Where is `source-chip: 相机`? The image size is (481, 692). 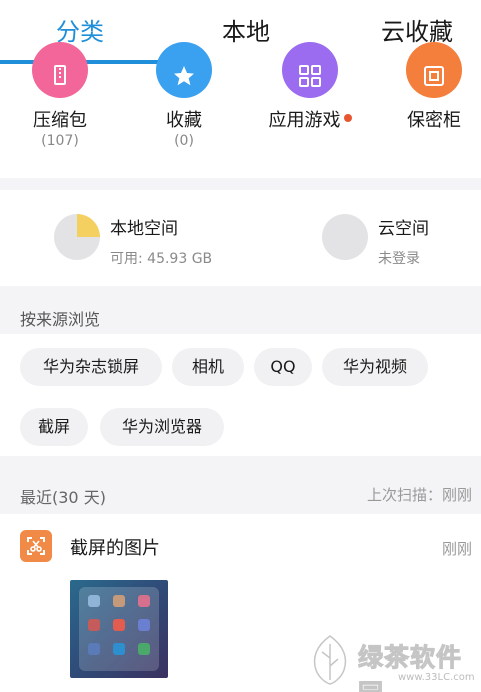
source-chip: 相机 is located at coordinates (208, 367).